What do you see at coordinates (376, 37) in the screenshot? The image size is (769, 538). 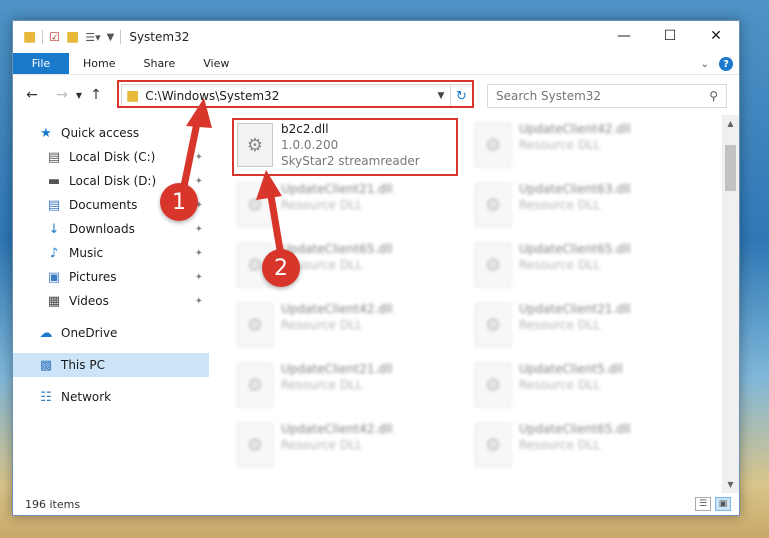 I see `title-bar: ■ ☑ ■ ☰▾ ▼ System32 — ☐ ✕` at bounding box center [376, 37].